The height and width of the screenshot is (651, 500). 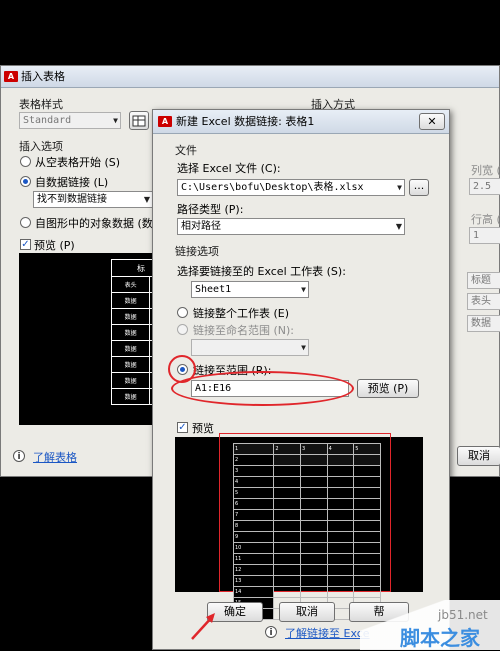 I want to click on sheet-select-label: 选择要链接至的 Excel 工作表 (S):, so click(x=261, y=271).